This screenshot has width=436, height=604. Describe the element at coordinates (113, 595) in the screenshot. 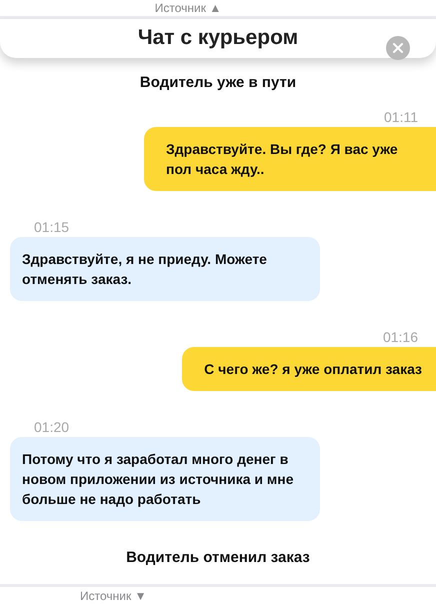

I see `source-label: Источник ▼` at that location.